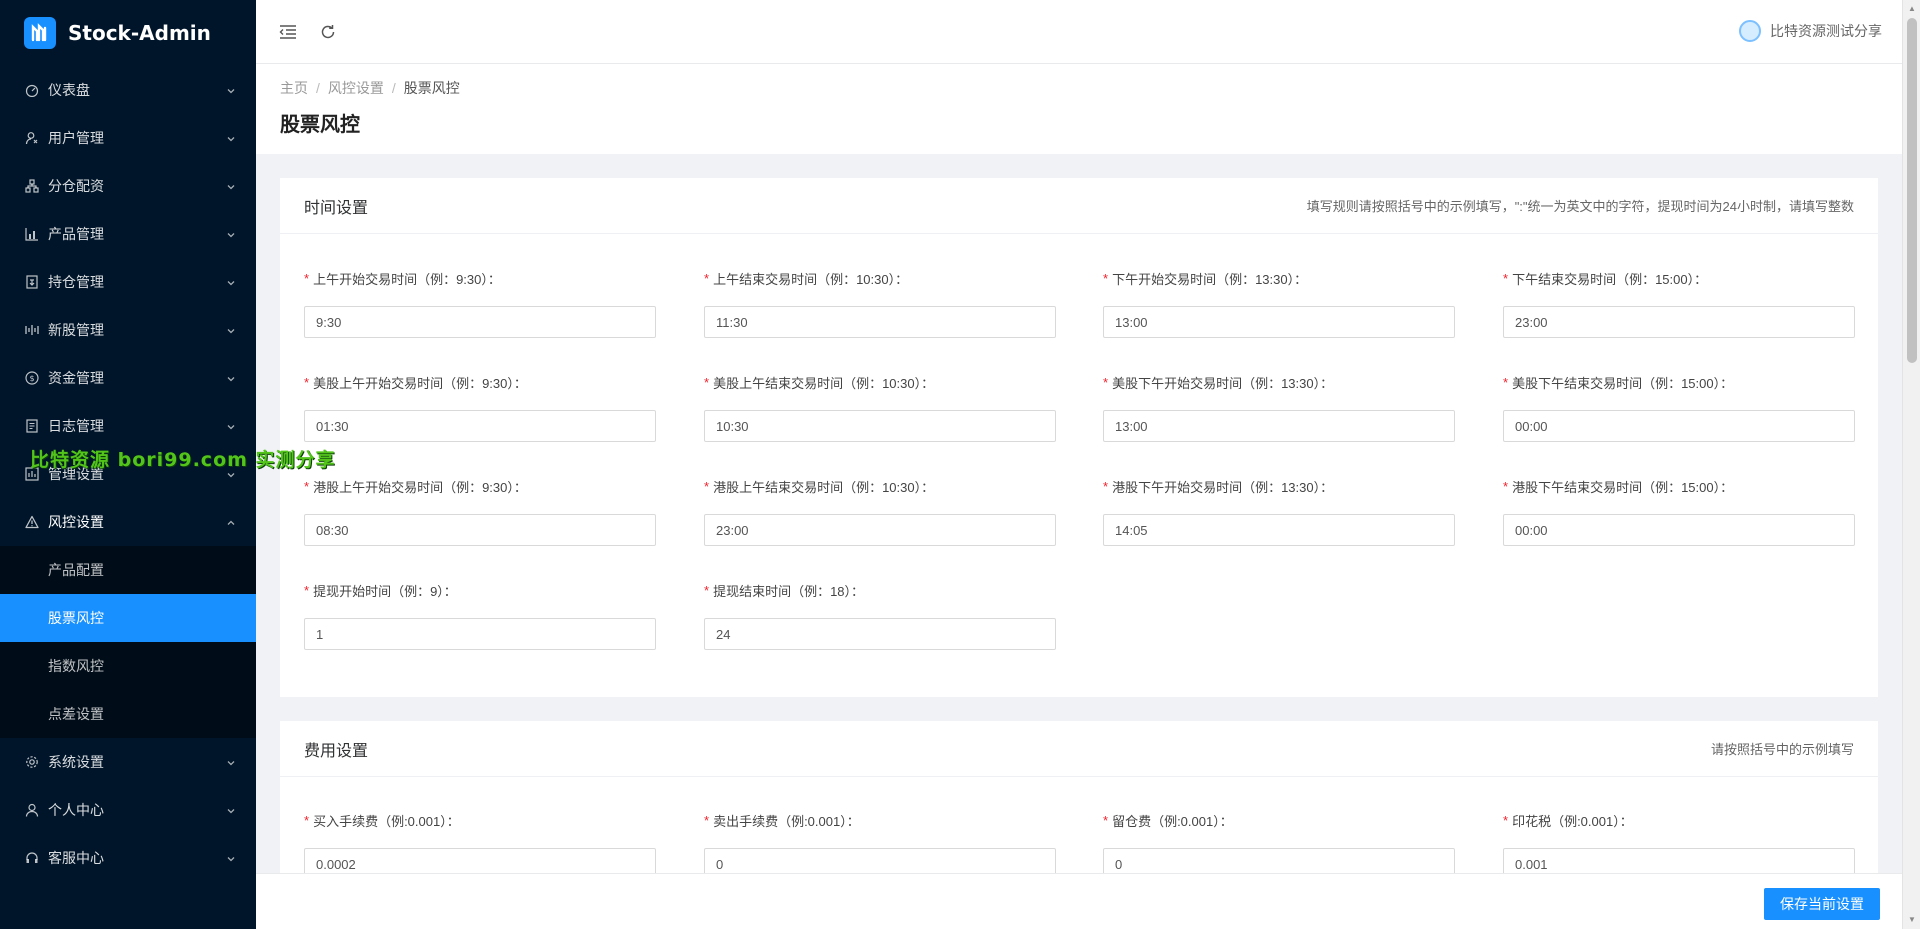 The height and width of the screenshot is (929, 1920). What do you see at coordinates (480, 615) in the screenshot?
I see `form-field: * 提现开始时间（例：9）：` at bounding box center [480, 615].